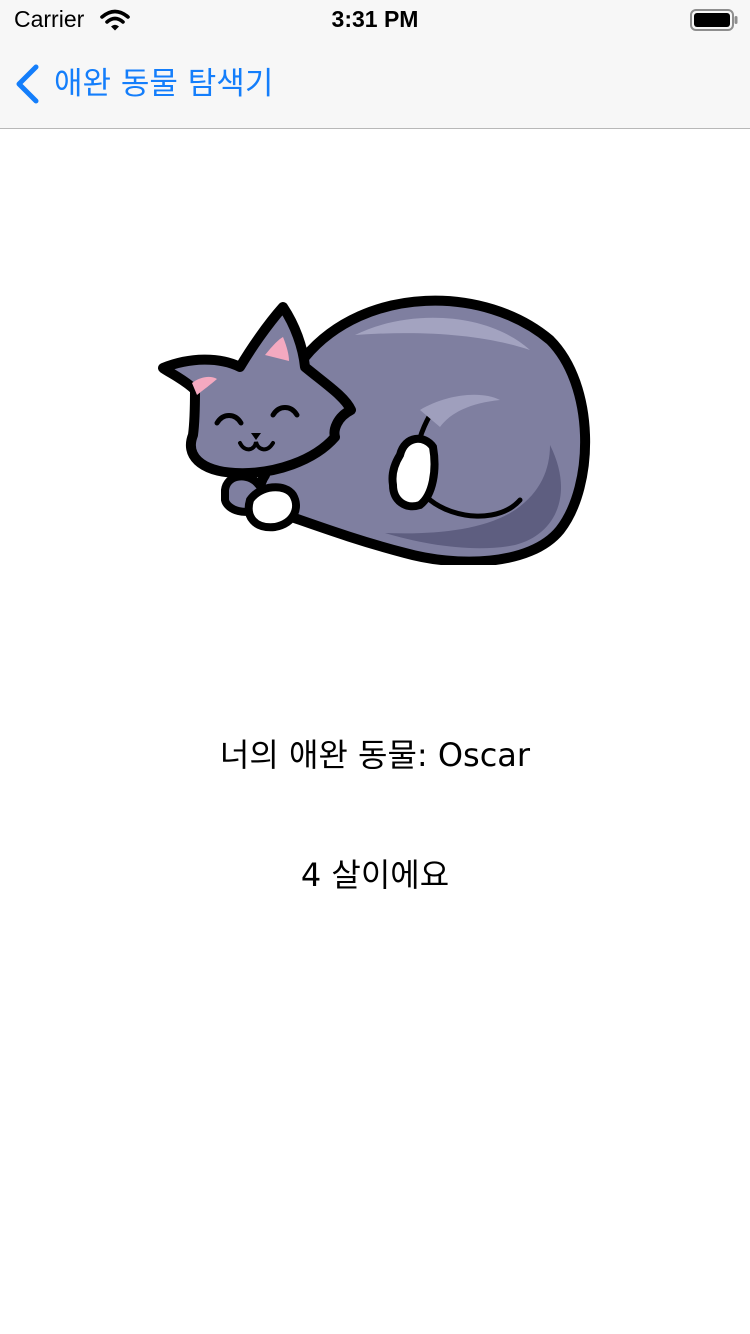 This screenshot has height=1334, width=750. What do you see at coordinates (27, 84) in the screenshot?
I see `chevron-left-icon` at bounding box center [27, 84].